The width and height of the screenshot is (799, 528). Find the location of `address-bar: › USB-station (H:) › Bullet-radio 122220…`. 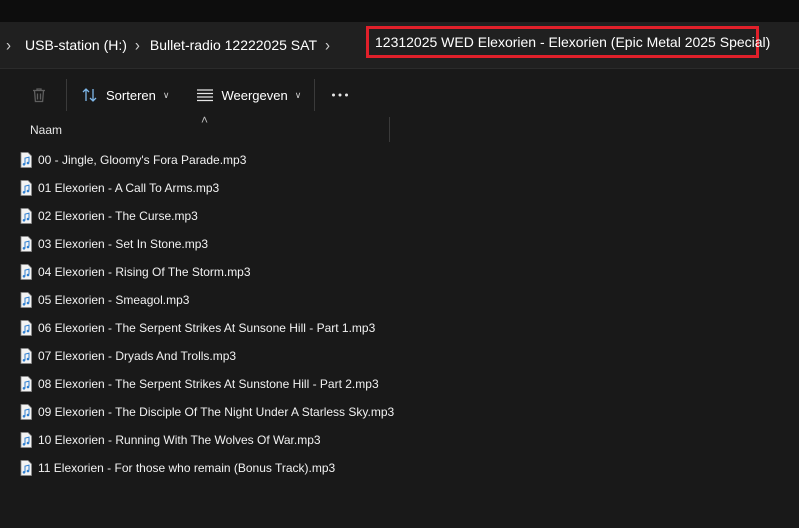

address-bar: › USB-station (H:) › Bullet-radio 122220… is located at coordinates (399, 45).